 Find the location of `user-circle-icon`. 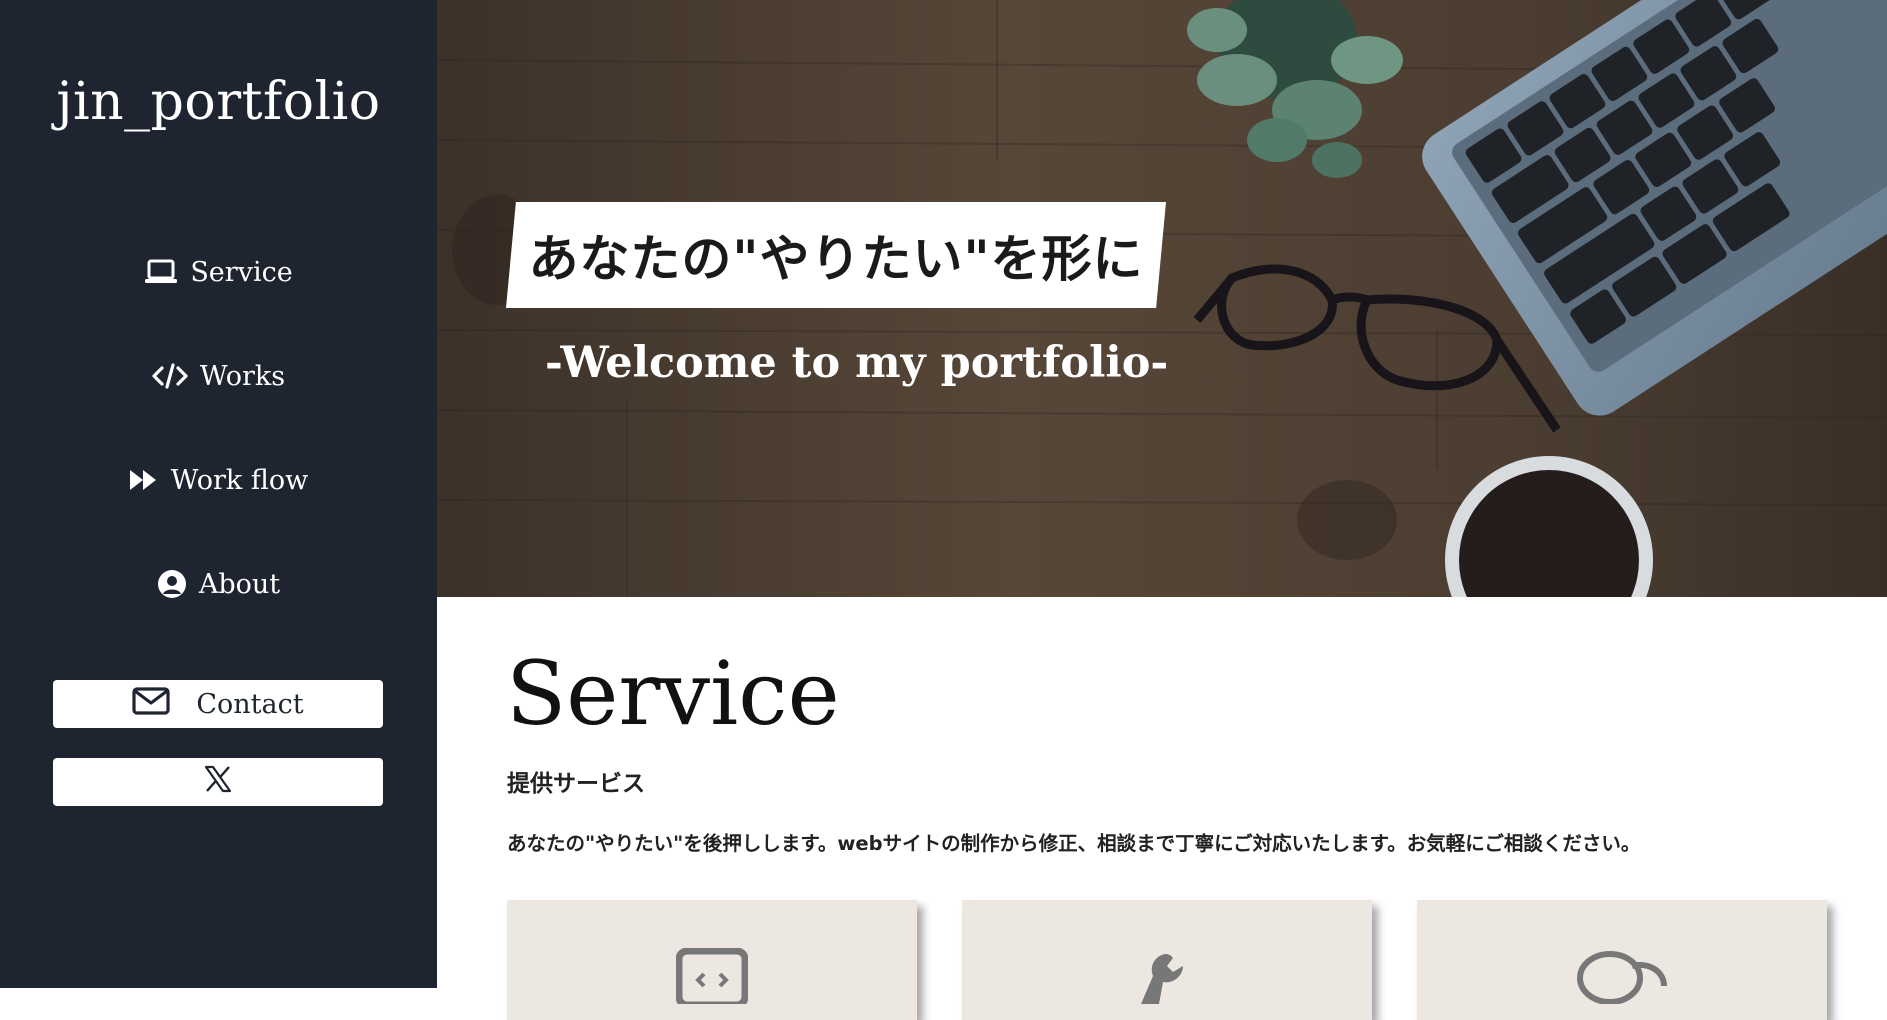

user-circle-icon is located at coordinates (172, 584).